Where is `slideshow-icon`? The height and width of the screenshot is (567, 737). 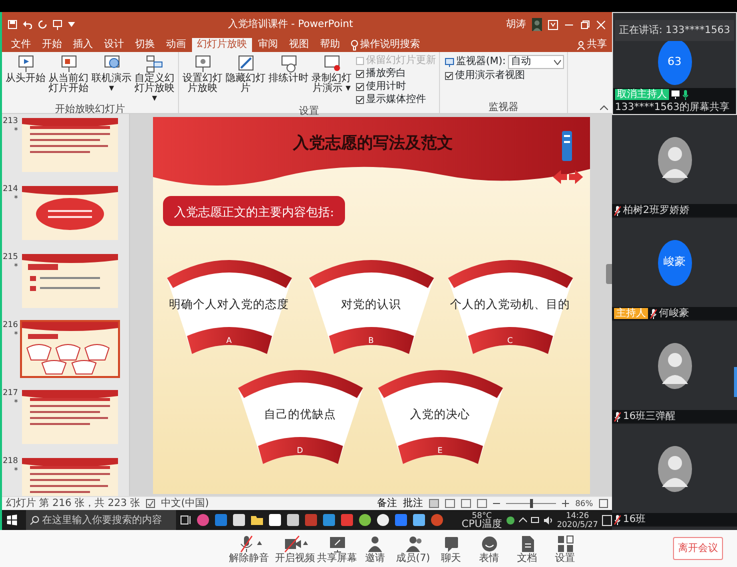 slideshow-icon is located at coordinates (482, 503).